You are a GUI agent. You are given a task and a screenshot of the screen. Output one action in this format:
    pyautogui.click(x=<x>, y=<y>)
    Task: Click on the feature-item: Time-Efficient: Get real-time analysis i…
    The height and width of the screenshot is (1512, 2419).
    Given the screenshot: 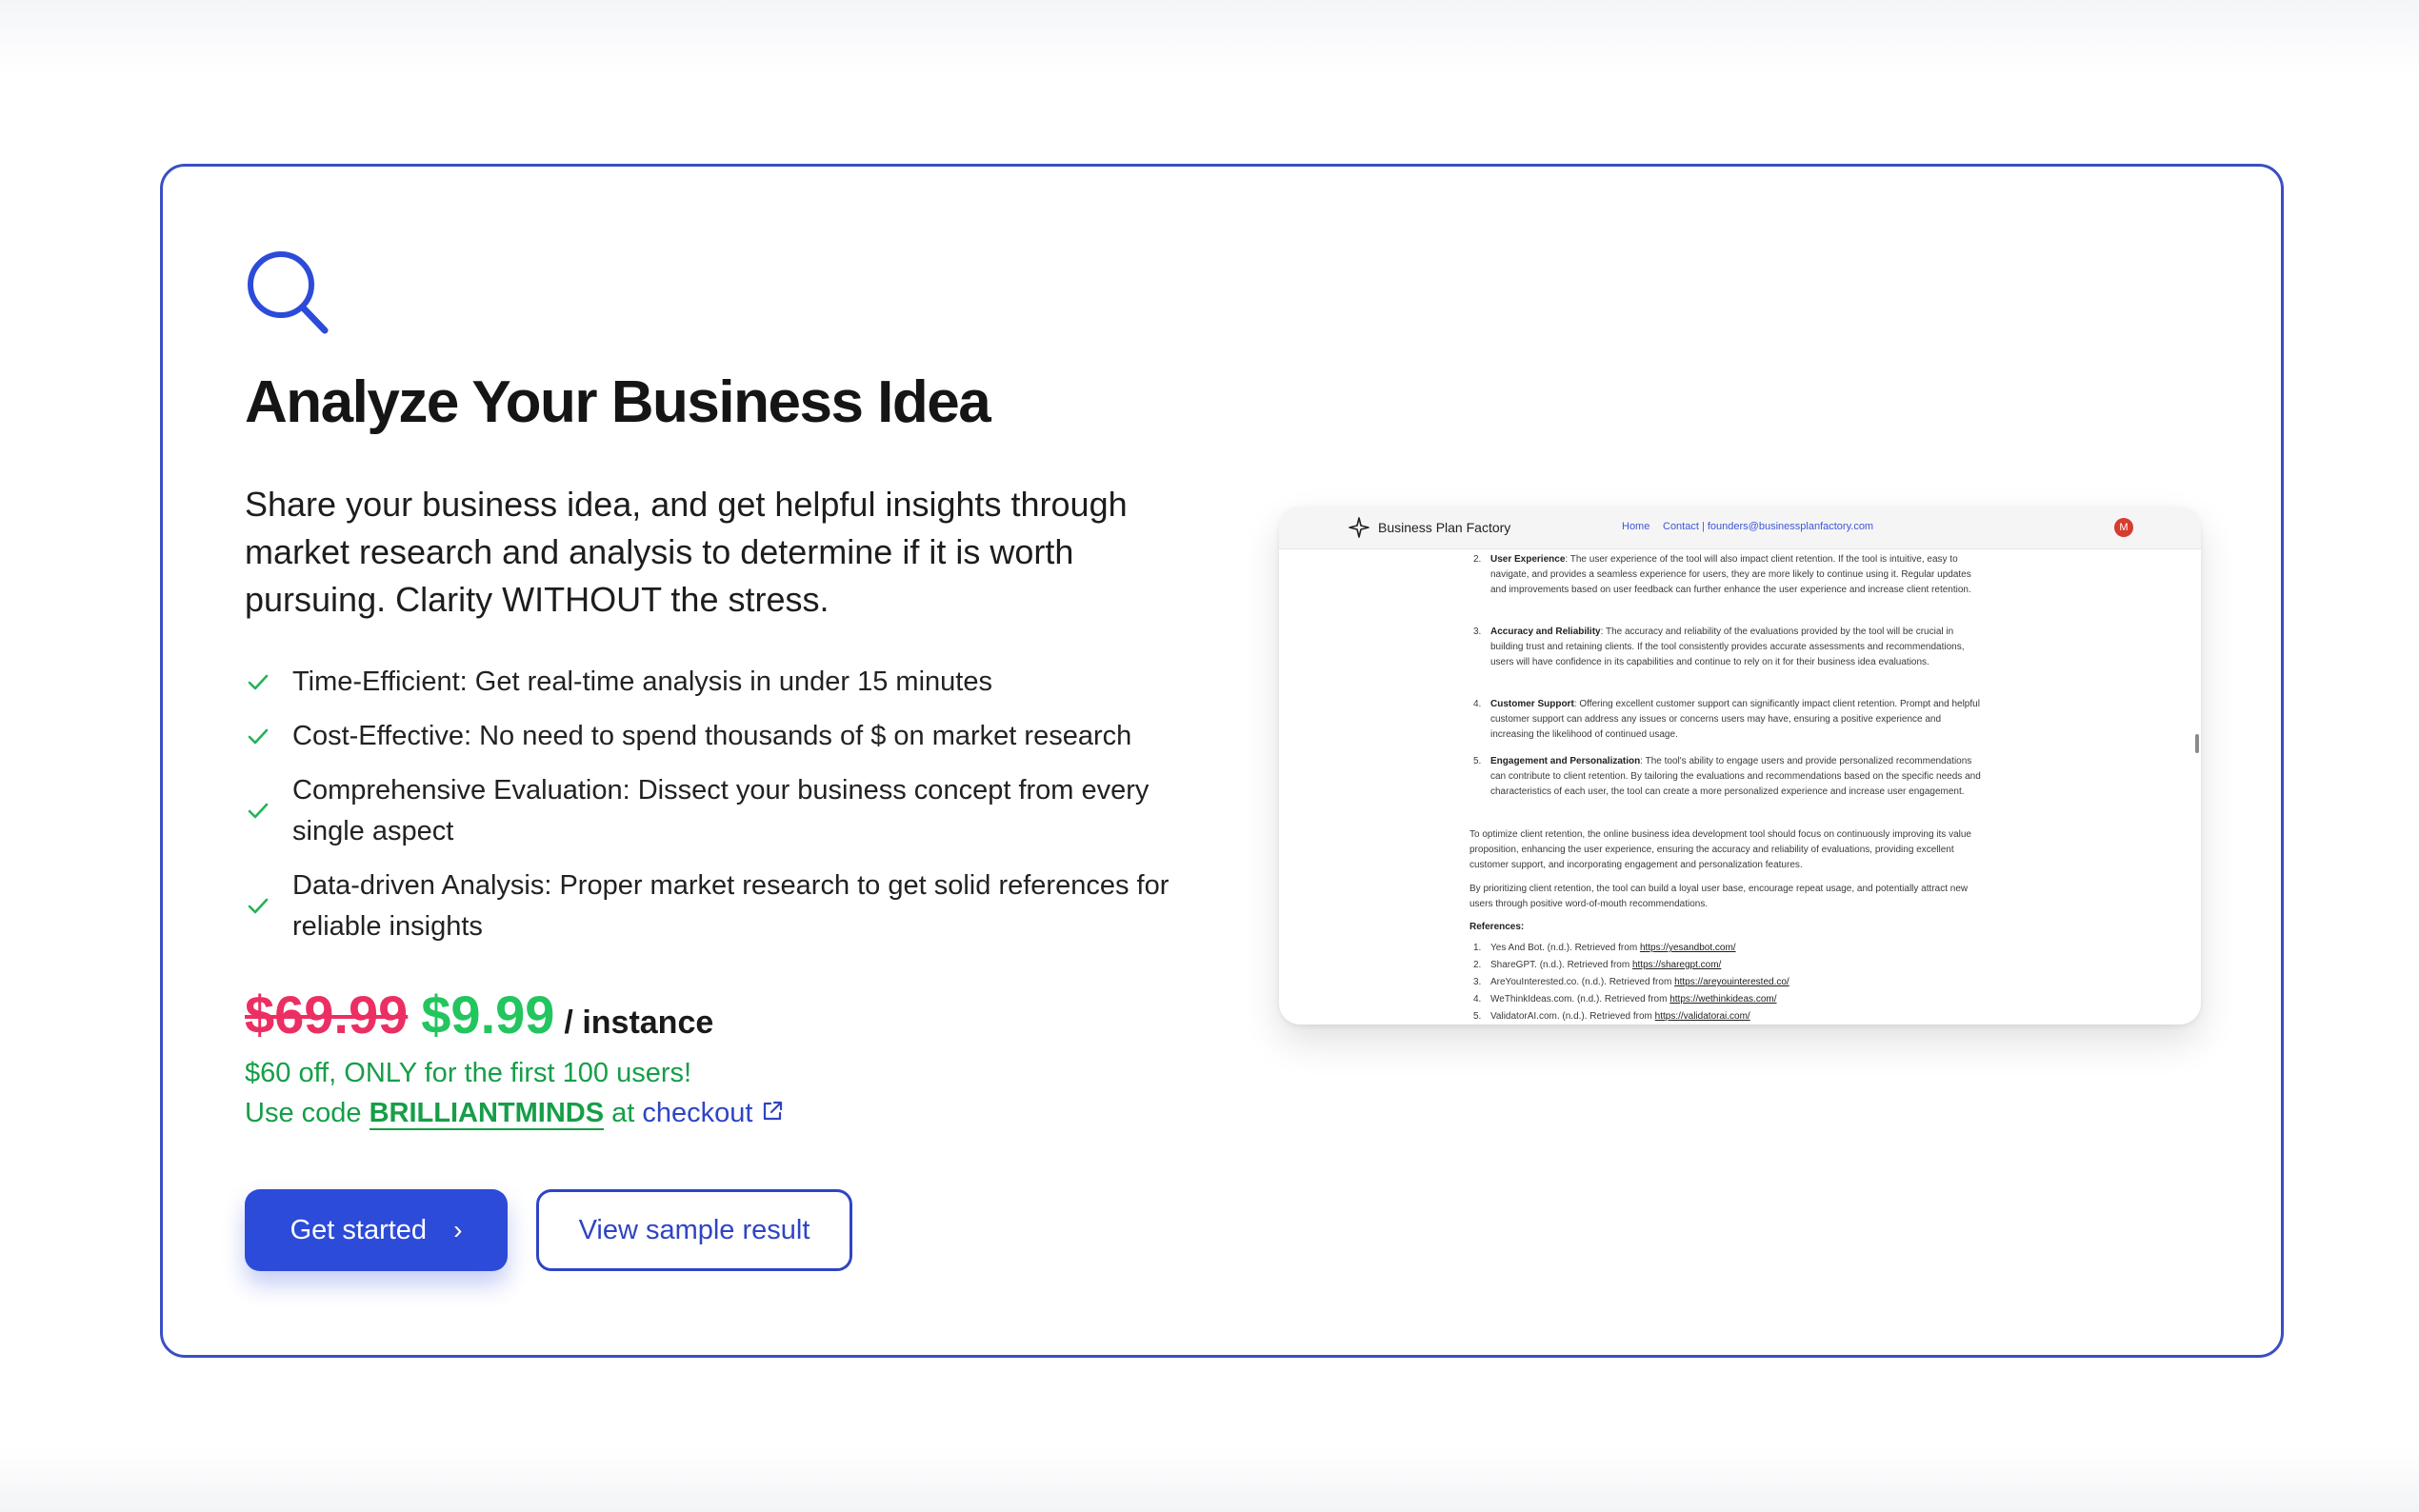 What is the action you would take?
    pyautogui.click(x=726, y=682)
    